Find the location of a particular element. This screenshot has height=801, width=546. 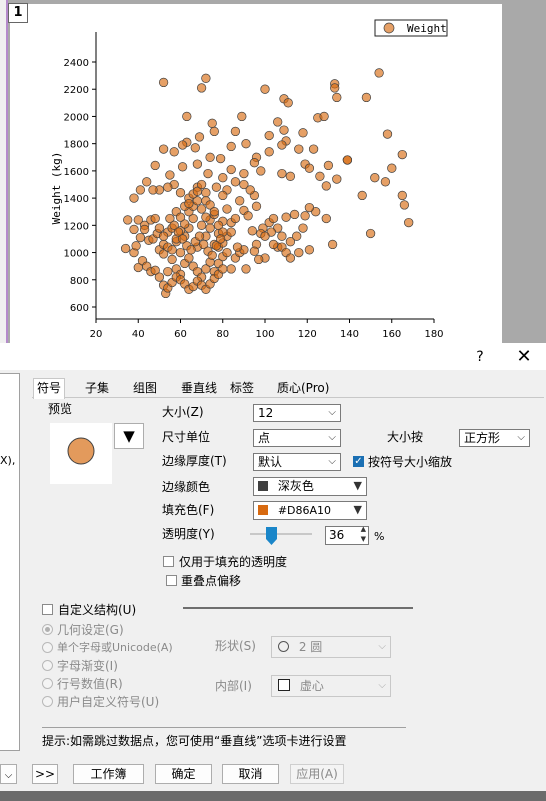

size-unit-combo: 点 ⌵ is located at coordinates (297, 438).